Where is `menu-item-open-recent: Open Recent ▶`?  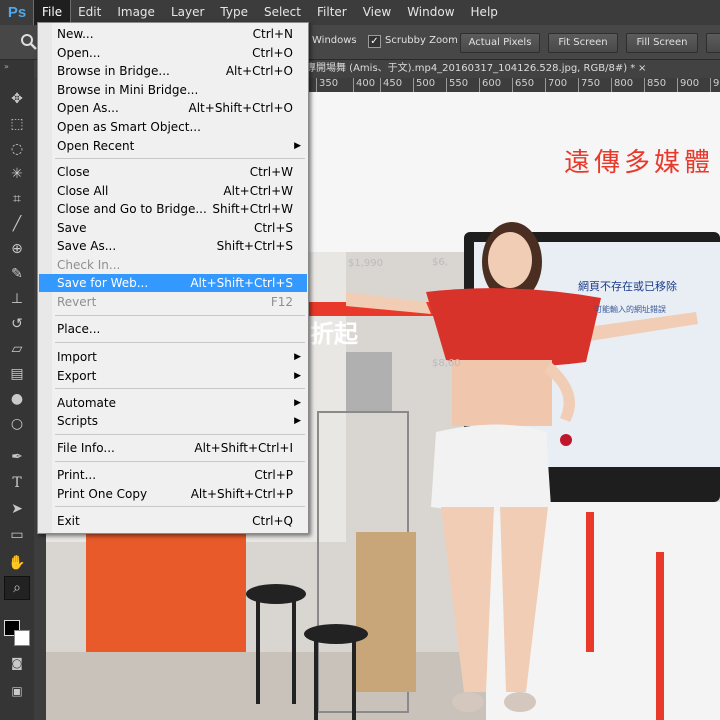 menu-item-open-recent: Open Recent ▶ is located at coordinates (173, 146).